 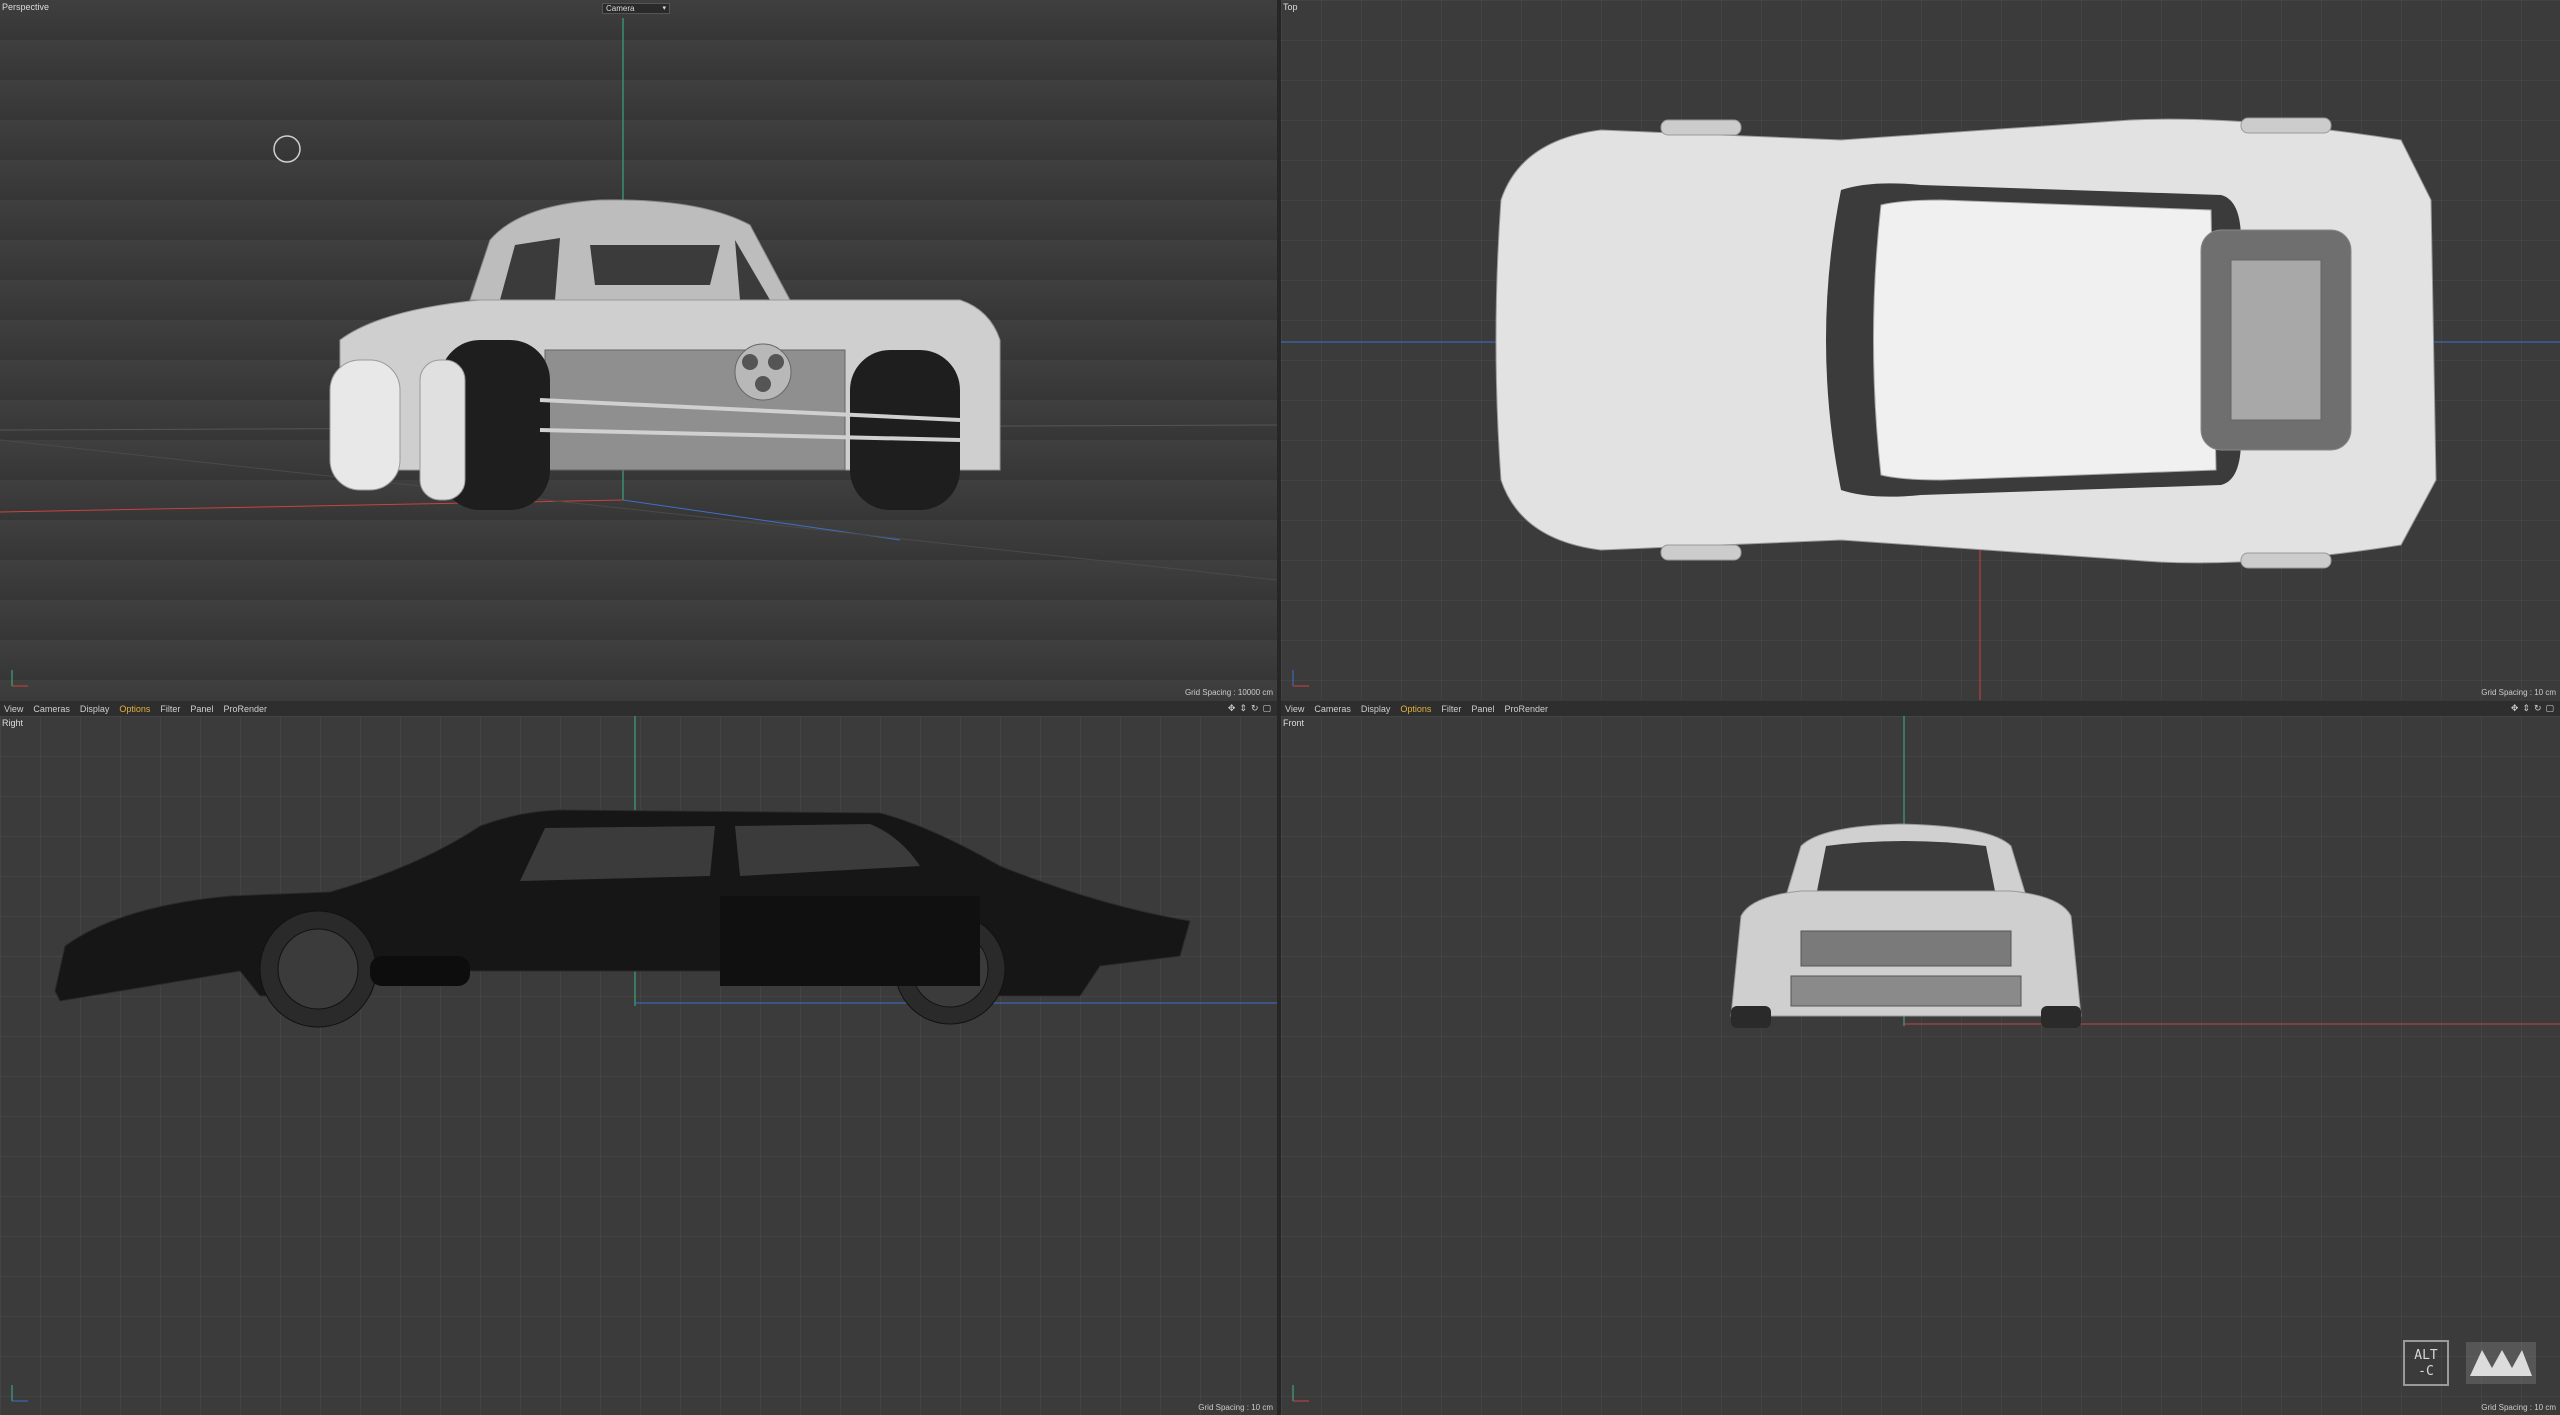 What do you see at coordinates (1290, 7) in the screenshot?
I see `viewport-label-top: Top` at bounding box center [1290, 7].